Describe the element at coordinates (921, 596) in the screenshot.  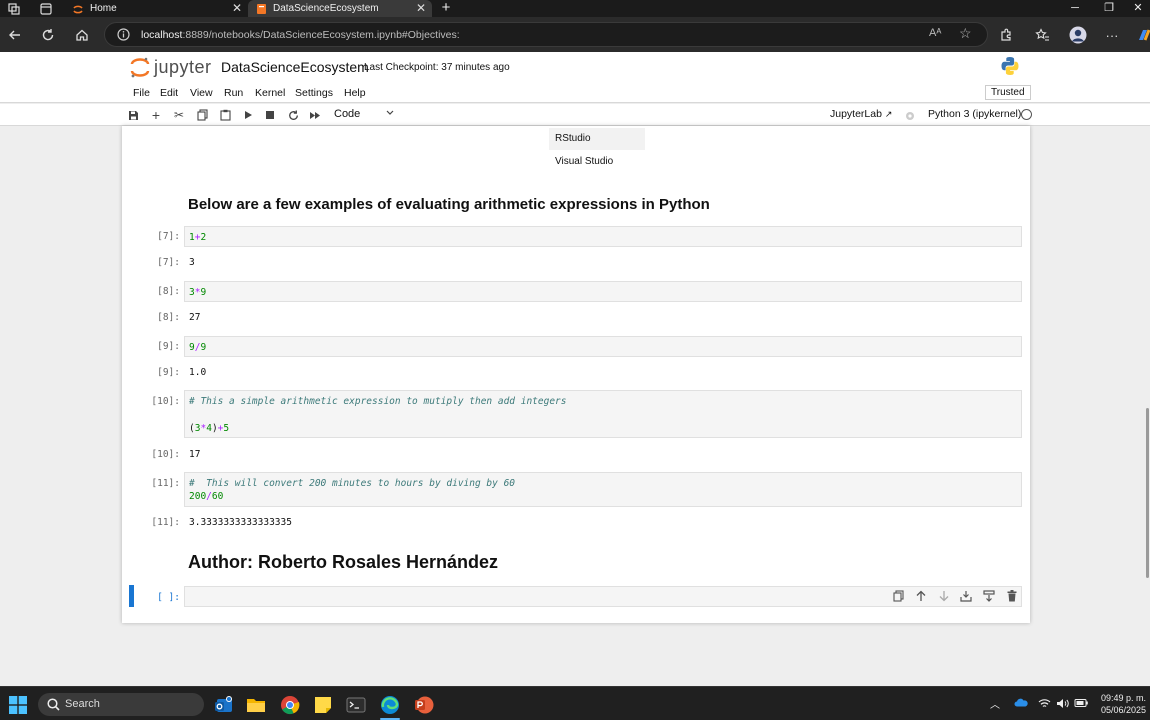
I see `move-up-icon` at that location.